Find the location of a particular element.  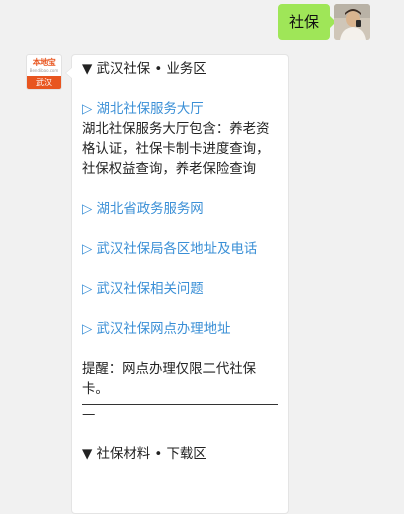

download-section-heading: ▼ 社保材料 • 下载区 is located at coordinates (144, 454).